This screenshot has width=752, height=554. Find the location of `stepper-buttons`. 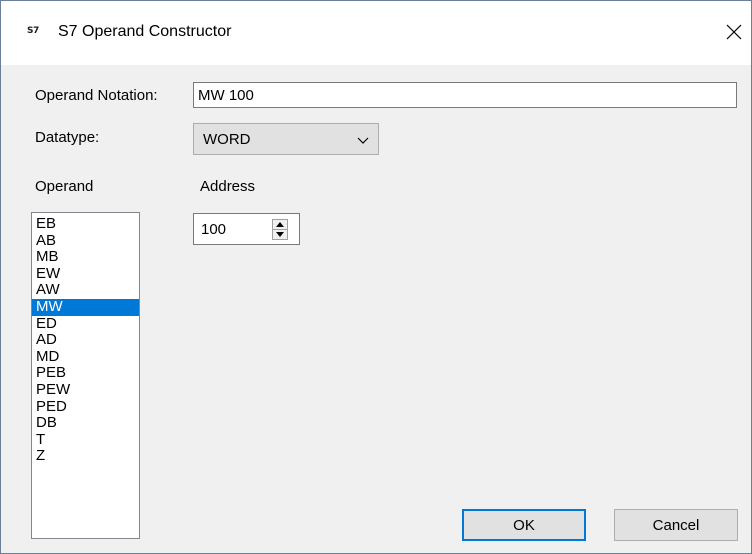

stepper-buttons is located at coordinates (280, 229).